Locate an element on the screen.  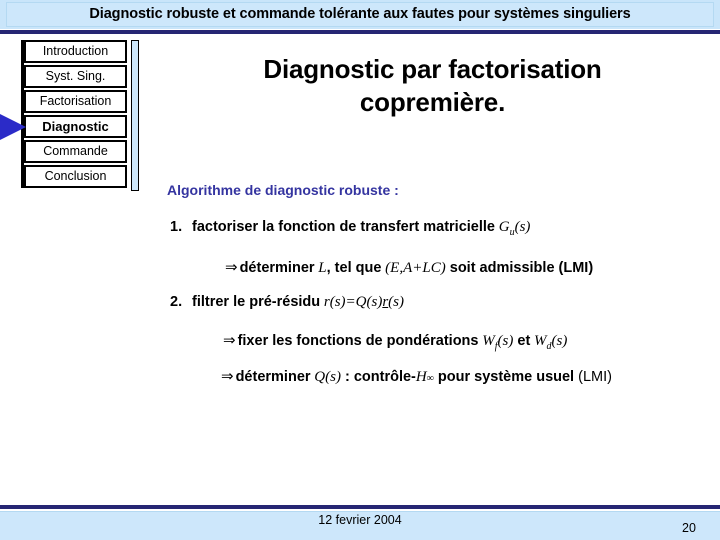
implies-arrow-icon-1: ⇒ is located at coordinates (231, 267).